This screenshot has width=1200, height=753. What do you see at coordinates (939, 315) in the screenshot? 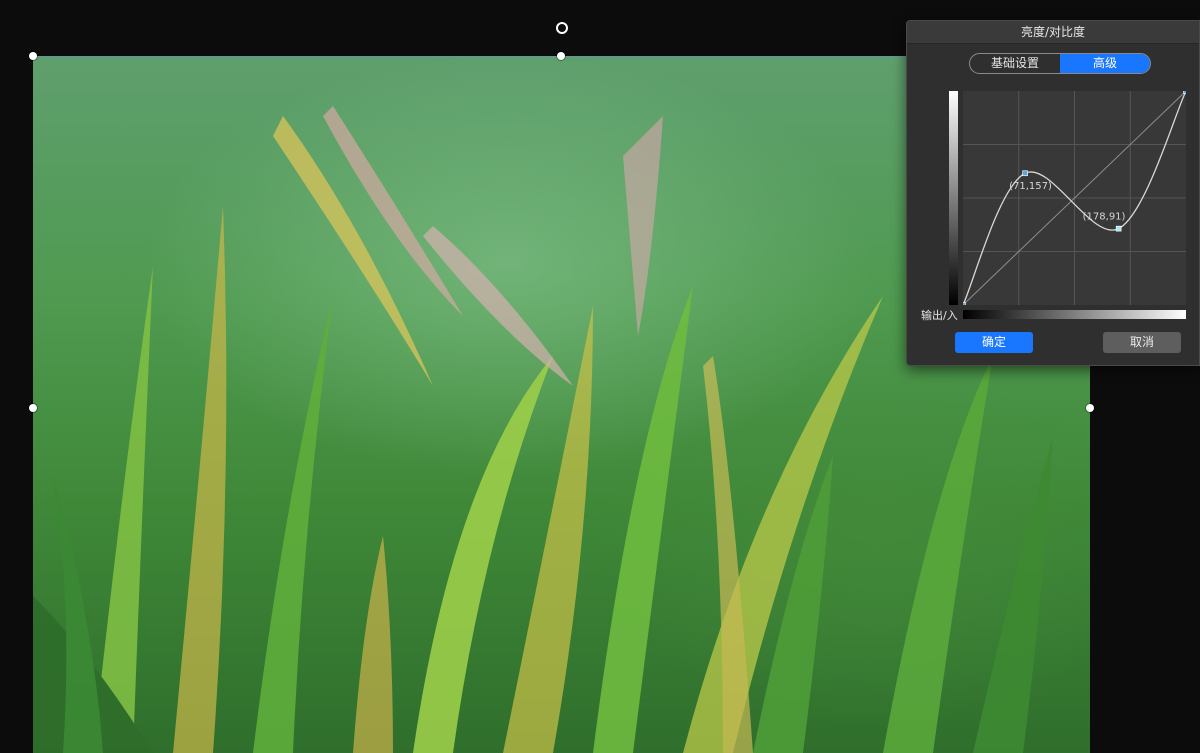
I see `axis-label: 输出/入` at bounding box center [939, 315].